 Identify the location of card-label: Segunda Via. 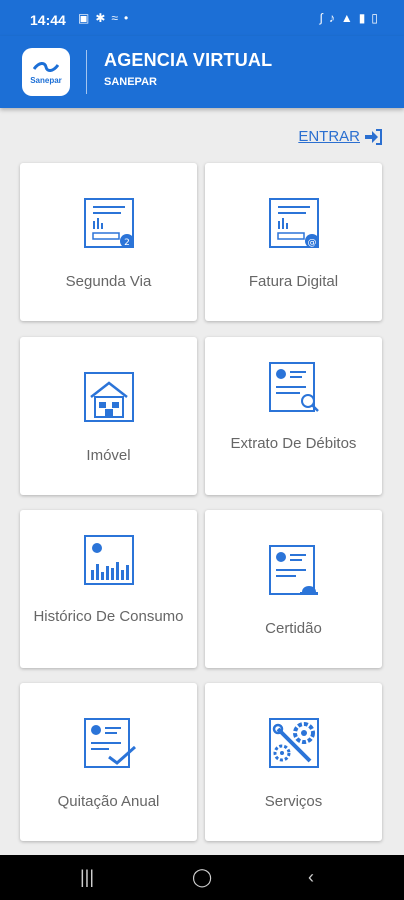
(108, 281).